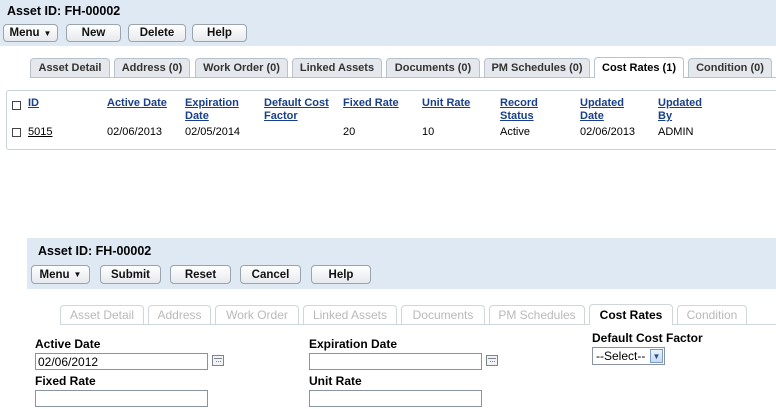 The width and height of the screenshot is (776, 409). Describe the element at coordinates (712, 314) in the screenshot. I see `bottom-tab-condition: Condition` at that location.